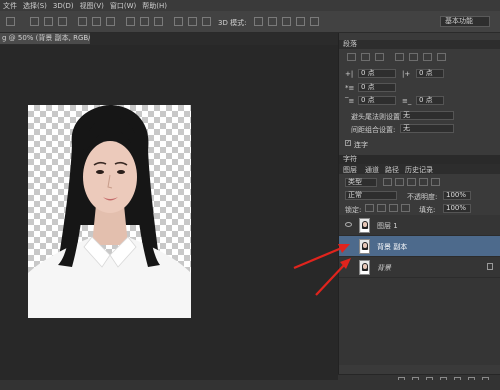  Describe the element at coordinates (419, 246) in the screenshot. I see `layer-row-selected: 背景 副本` at that location.